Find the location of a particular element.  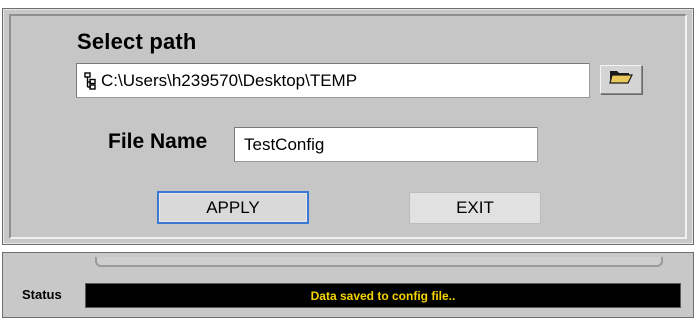

folder-open-icon is located at coordinates (621, 79).